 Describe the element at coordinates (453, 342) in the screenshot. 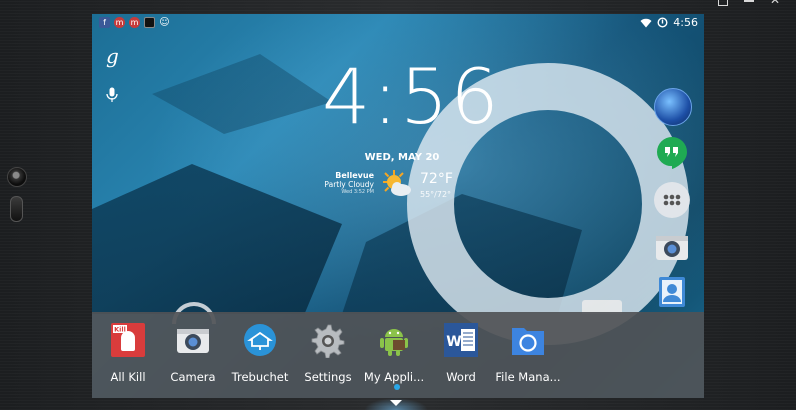

I see `word-badge: W` at that location.